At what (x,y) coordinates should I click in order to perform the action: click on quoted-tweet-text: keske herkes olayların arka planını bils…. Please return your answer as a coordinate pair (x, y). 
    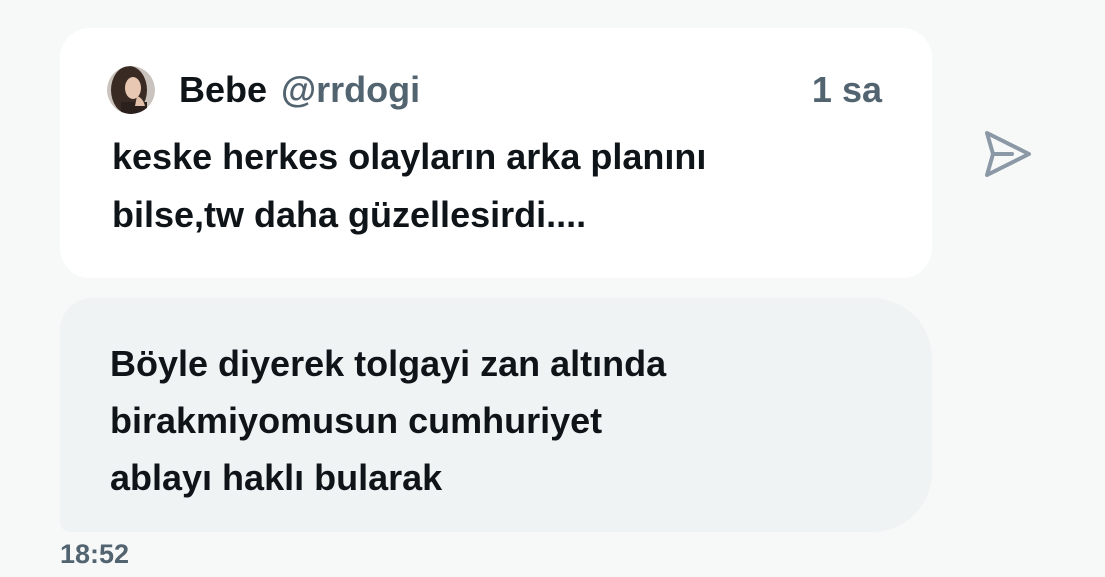
    Looking at the image, I should click on (409, 185).